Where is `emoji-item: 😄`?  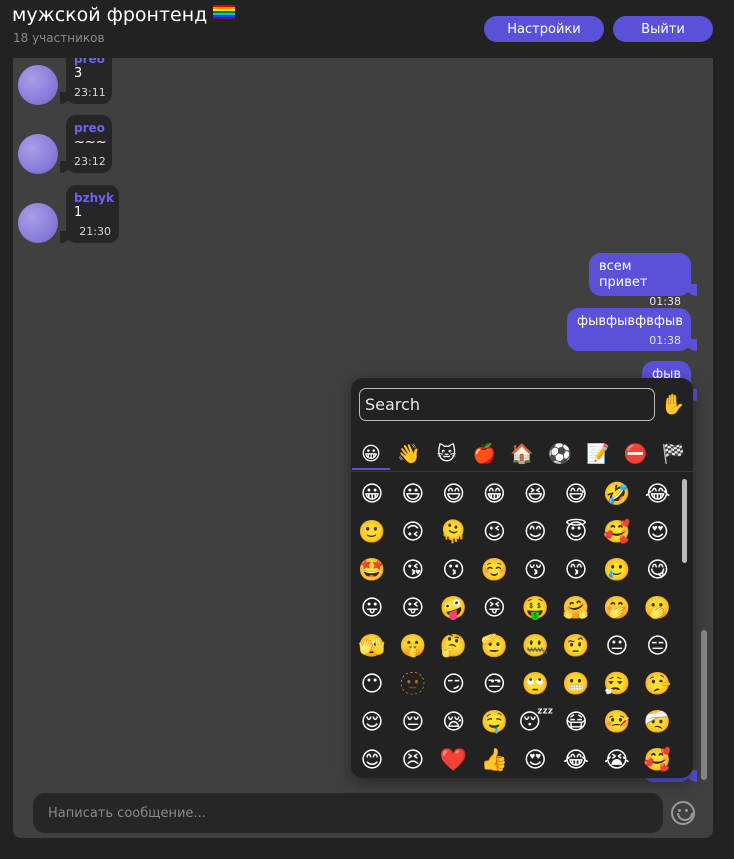 emoji-item: 😄 is located at coordinates (454, 495).